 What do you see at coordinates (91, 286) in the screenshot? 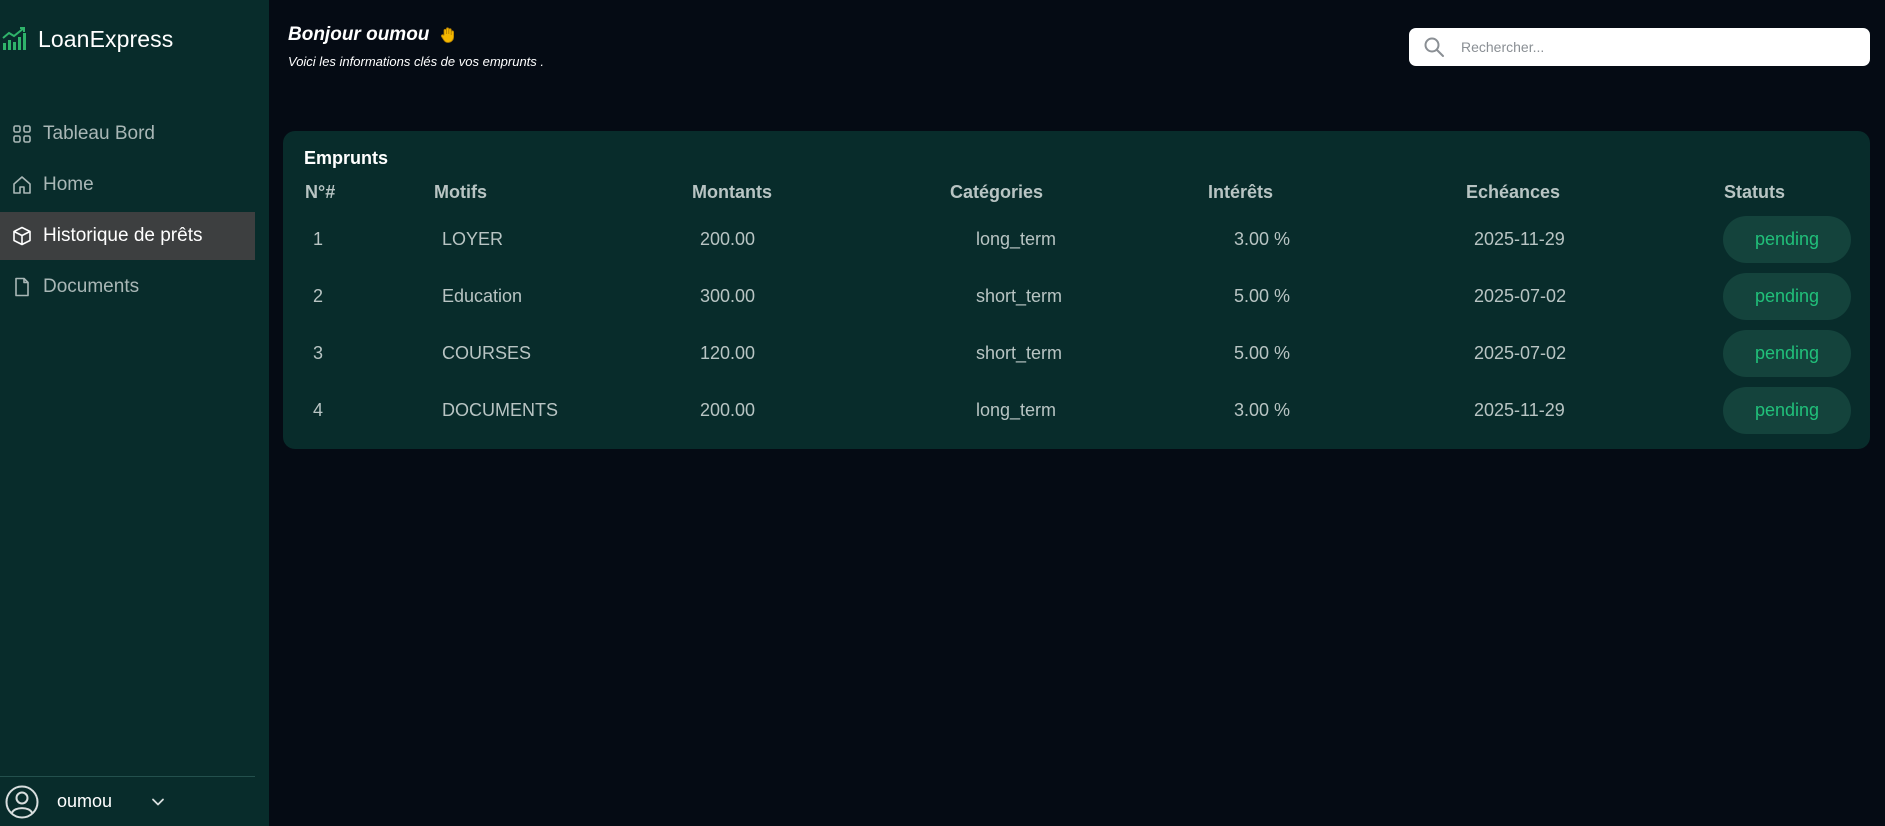
I see `sidebar-item-label: Documents` at bounding box center [91, 286].